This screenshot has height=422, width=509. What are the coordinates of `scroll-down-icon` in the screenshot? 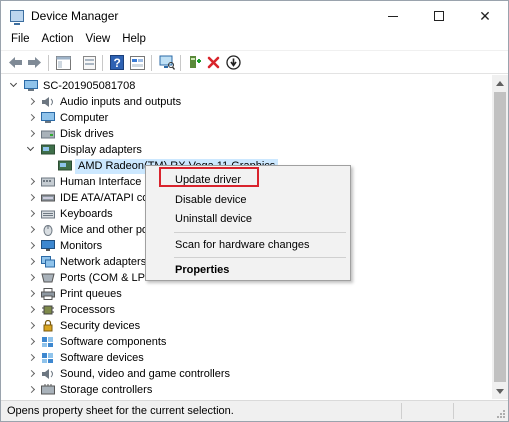 It's located at (500, 391).